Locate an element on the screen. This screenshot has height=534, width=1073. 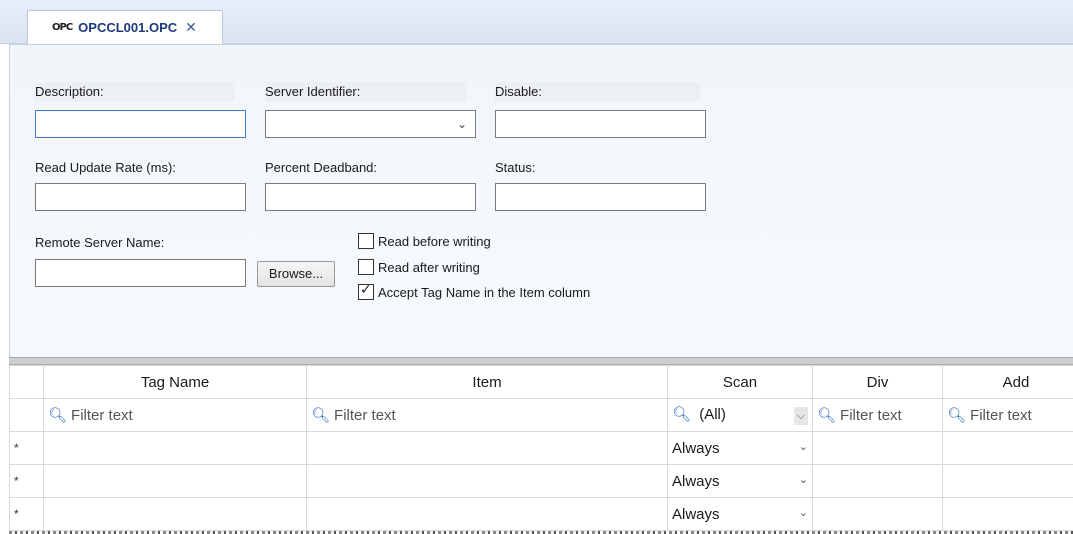
status-field is located at coordinates (600, 197).